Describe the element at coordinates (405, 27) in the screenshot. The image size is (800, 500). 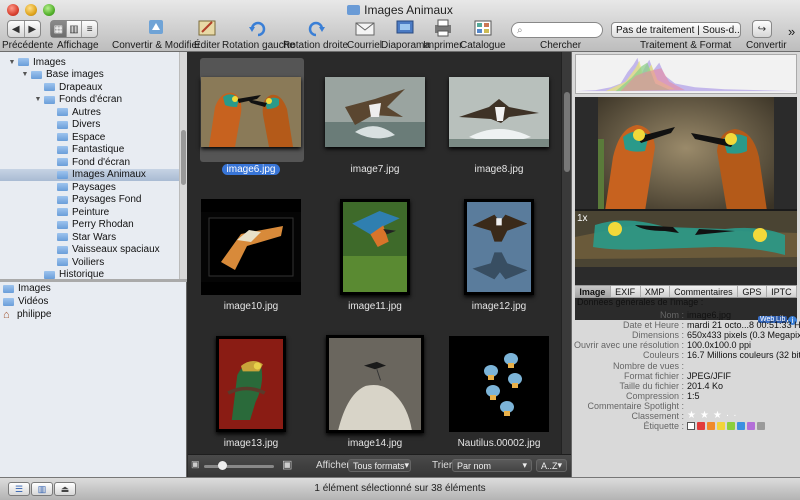
I see `slideshow-icon` at that location.